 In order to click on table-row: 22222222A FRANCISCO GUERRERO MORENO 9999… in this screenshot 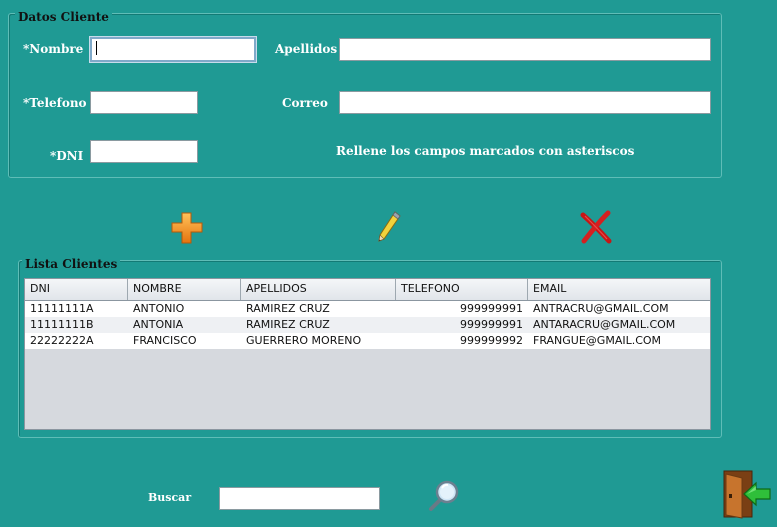, I will do `click(367, 341)`.